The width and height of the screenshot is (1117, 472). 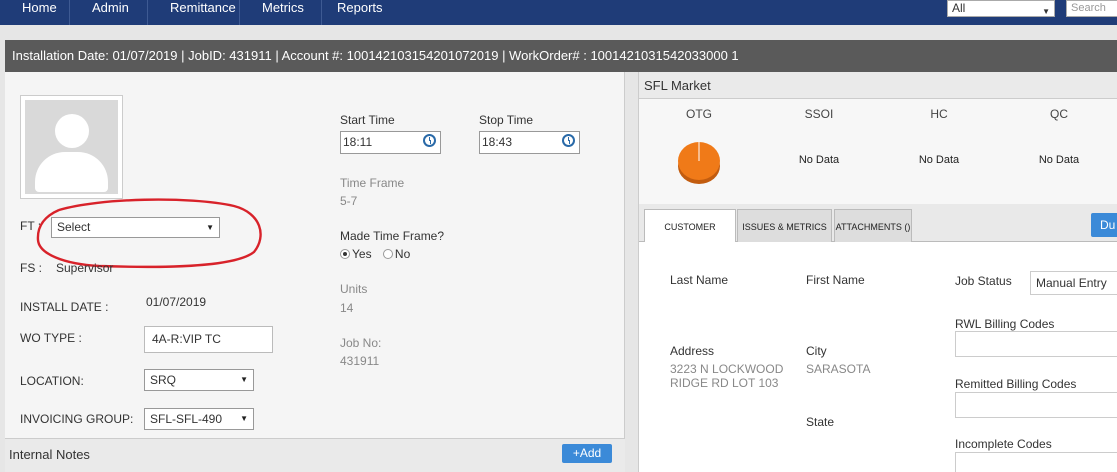 I want to click on time-frame-label: Time Frame, so click(x=372, y=183).